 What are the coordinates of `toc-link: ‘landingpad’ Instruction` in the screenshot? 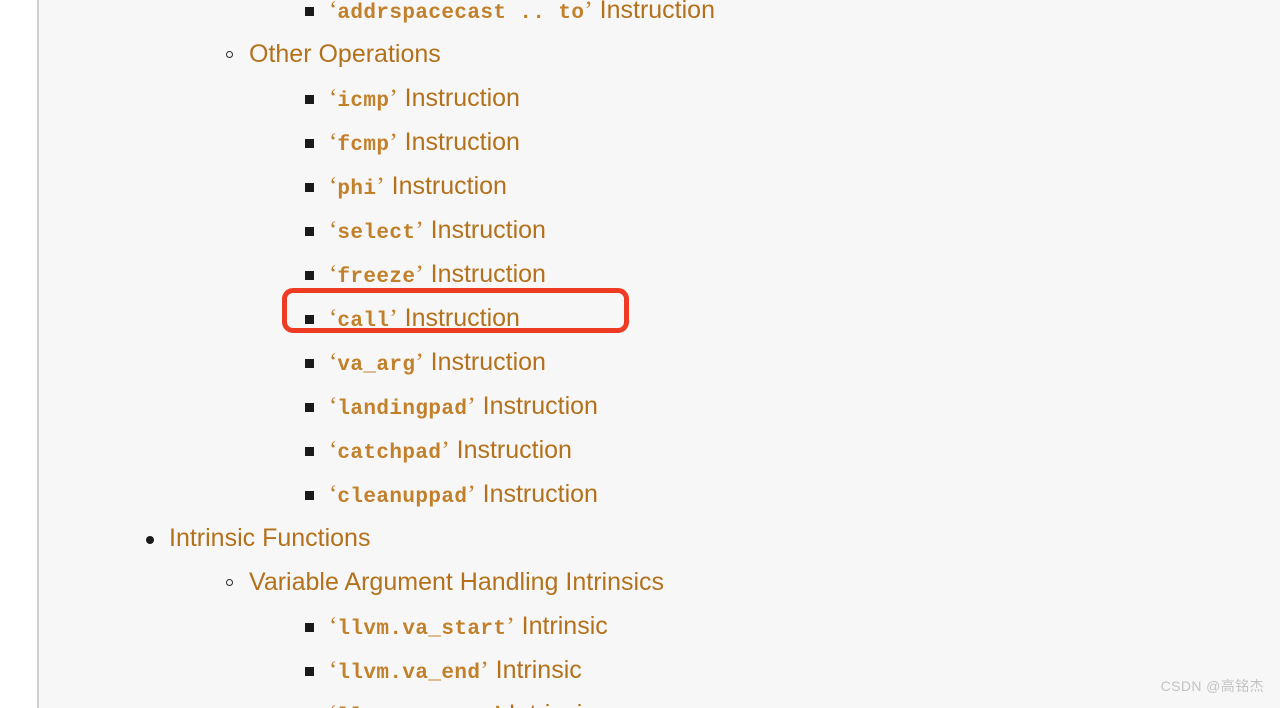 It's located at (463, 406).